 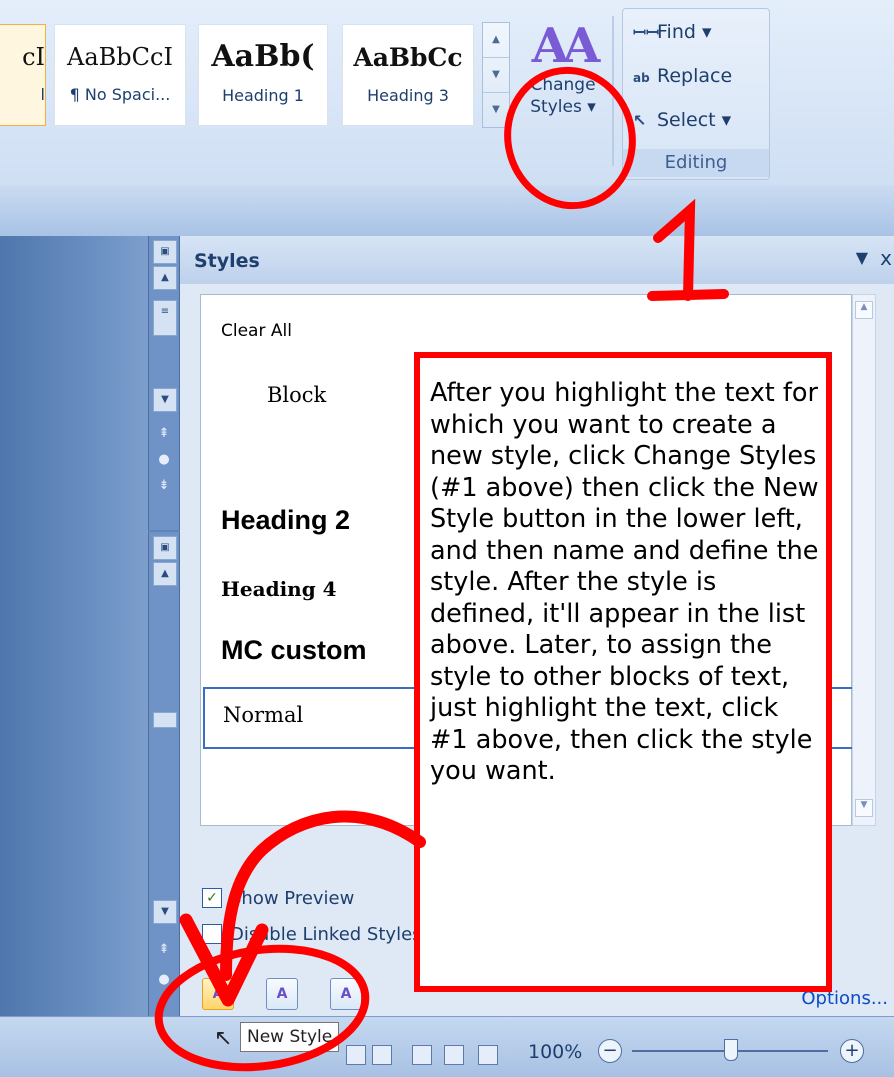 What do you see at coordinates (684, 32) in the screenshot?
I see `find-label: Find ▾` at bounding box center [684, 32].